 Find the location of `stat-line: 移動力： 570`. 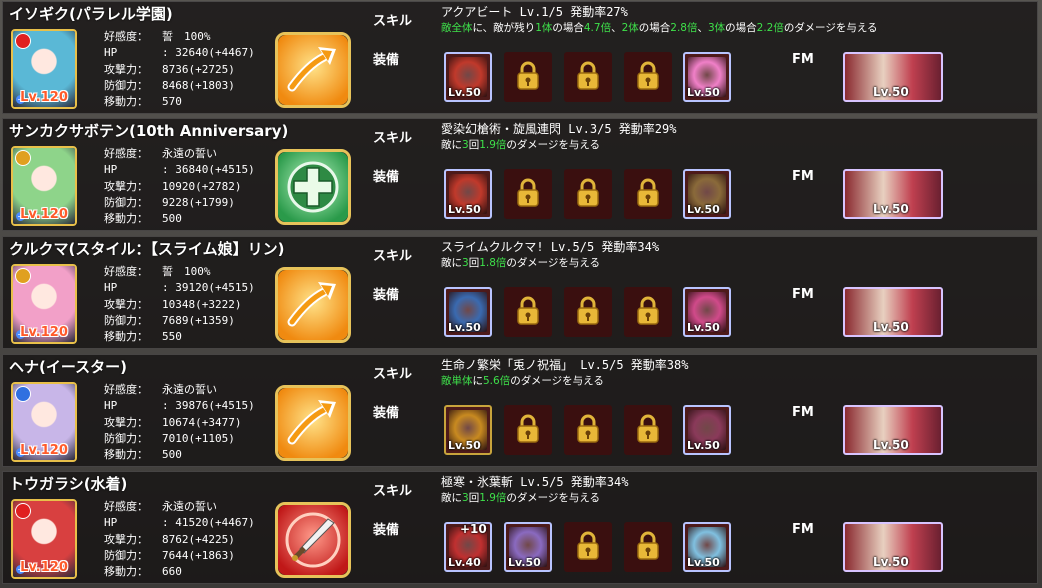

stat-line: 移動力： 570 is located at coordinates (179, 102).